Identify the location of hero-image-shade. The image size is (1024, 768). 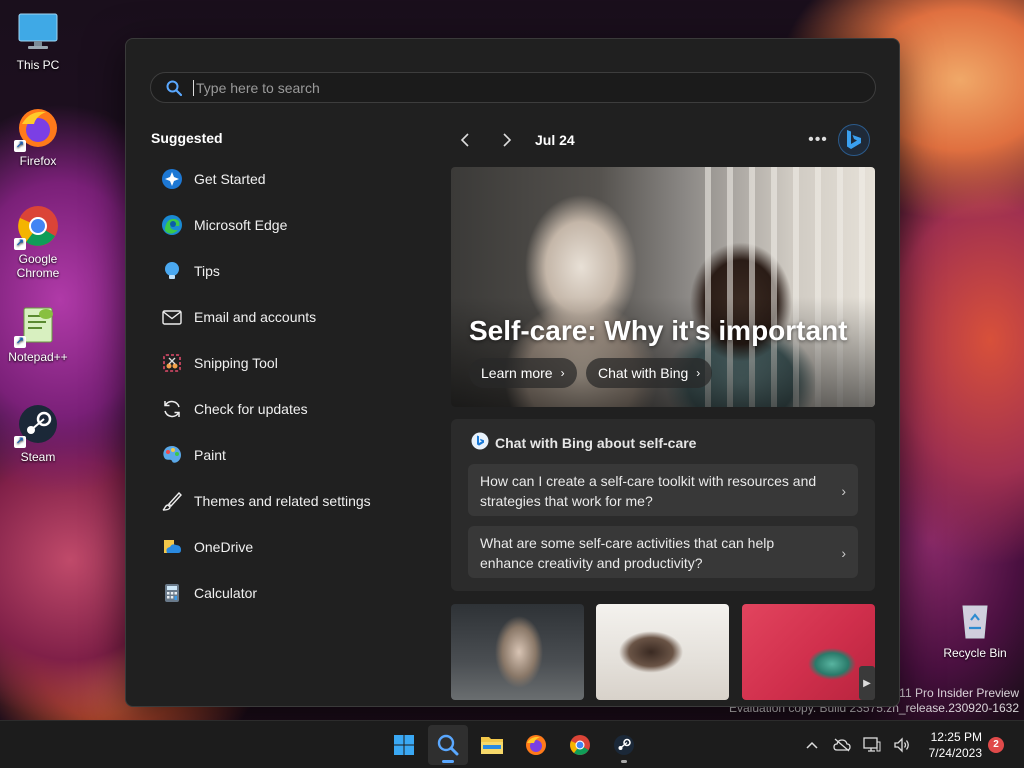
(663, 352).